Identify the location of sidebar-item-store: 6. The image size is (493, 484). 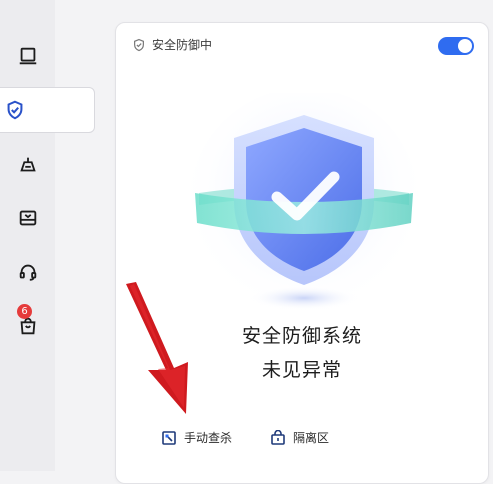
(27, 326).